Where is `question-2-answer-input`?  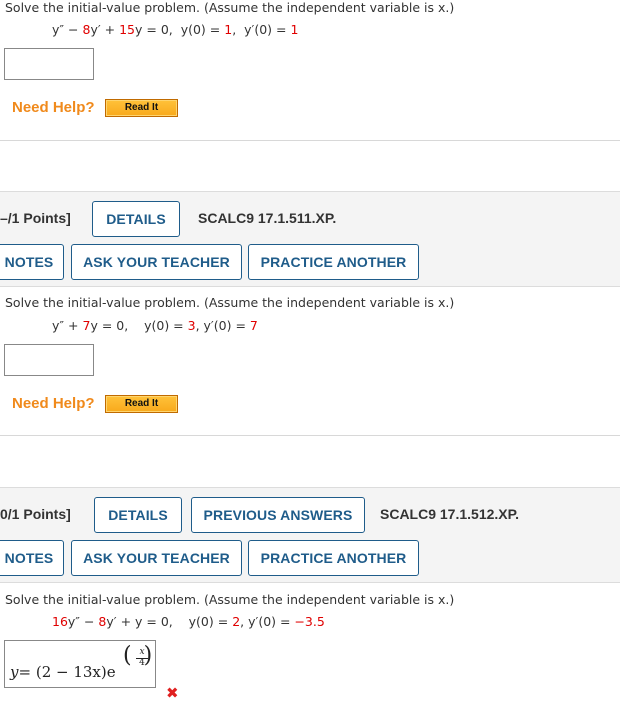 question-2-answer-input is located at coordinates (49, 360).